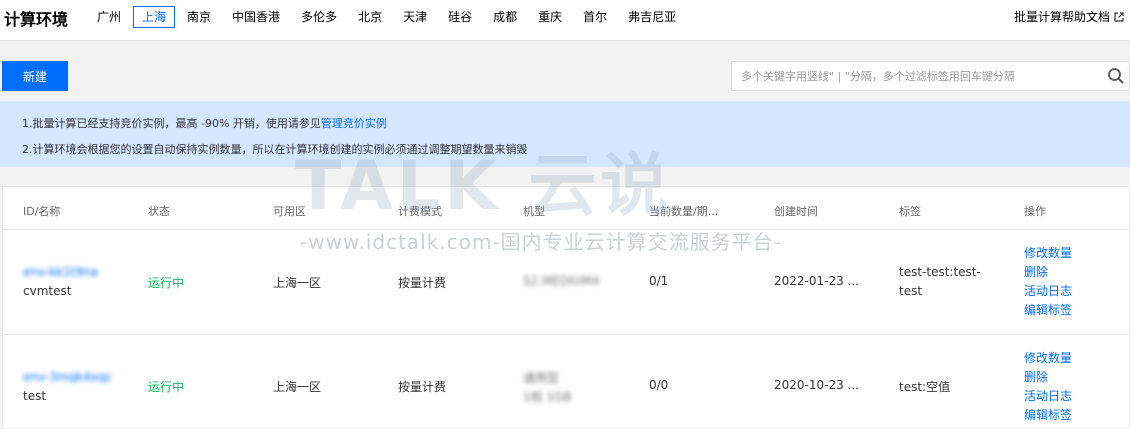 This screenshot has width=1130, height=429. What do you see at coordinates (940, 272) in the screenshot?
I see `tag-cell-line-1: test-test:test-` at bounding box center [940, 272].